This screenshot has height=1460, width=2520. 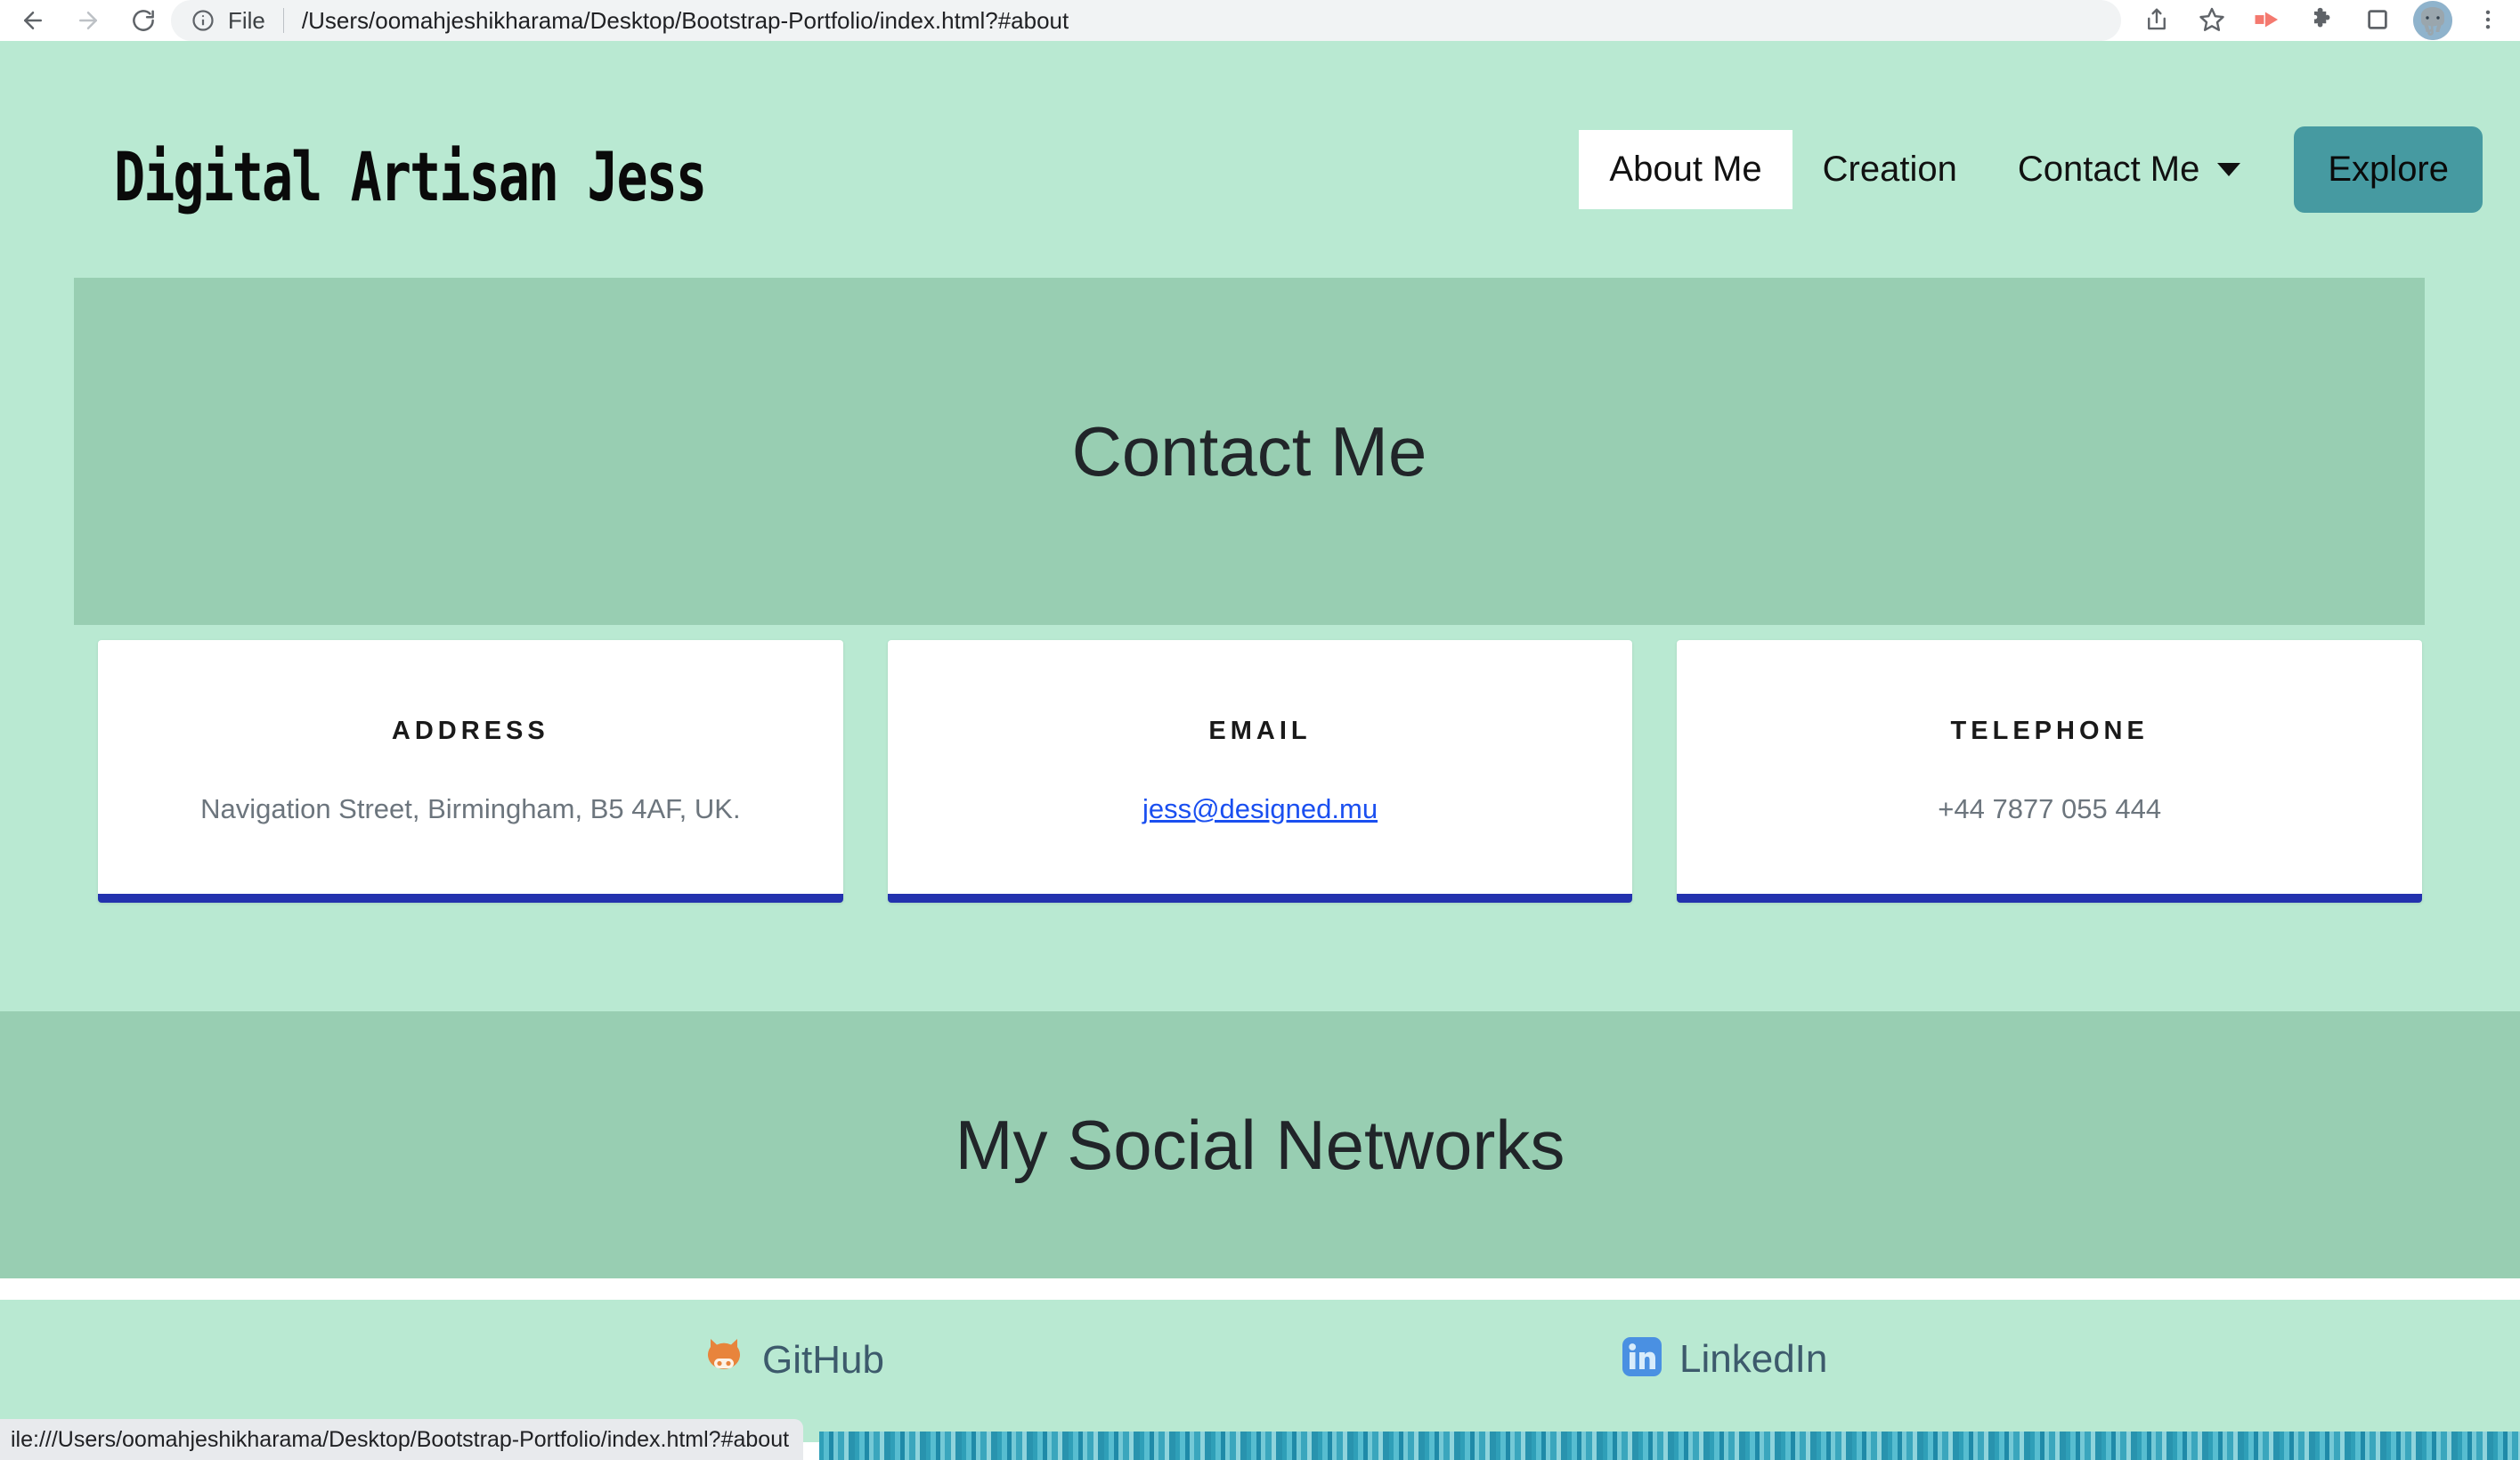 What do you see at coordinates (2388, 170) in the screenshot?
I see `explore-button: Explore` at bounding box center [2388, 170].